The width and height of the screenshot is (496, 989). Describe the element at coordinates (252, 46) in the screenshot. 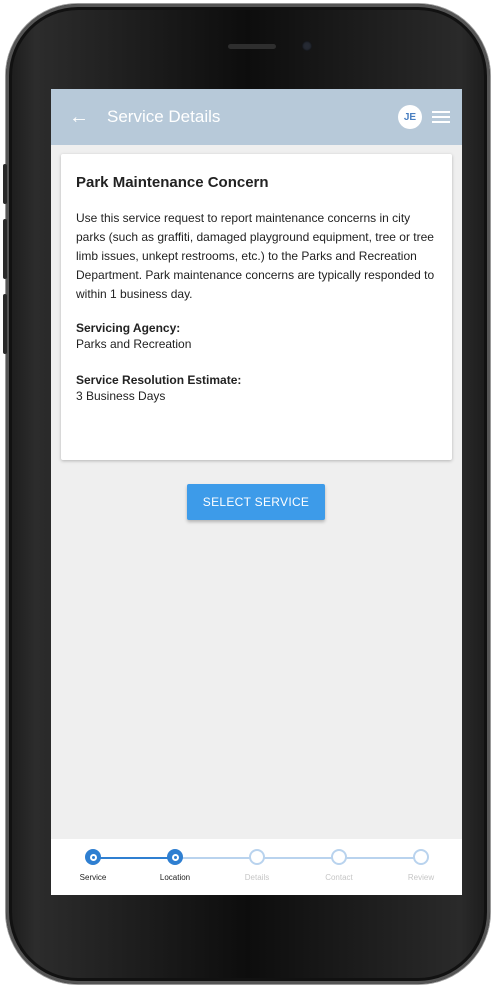

I see `phone-speaker` at that location.